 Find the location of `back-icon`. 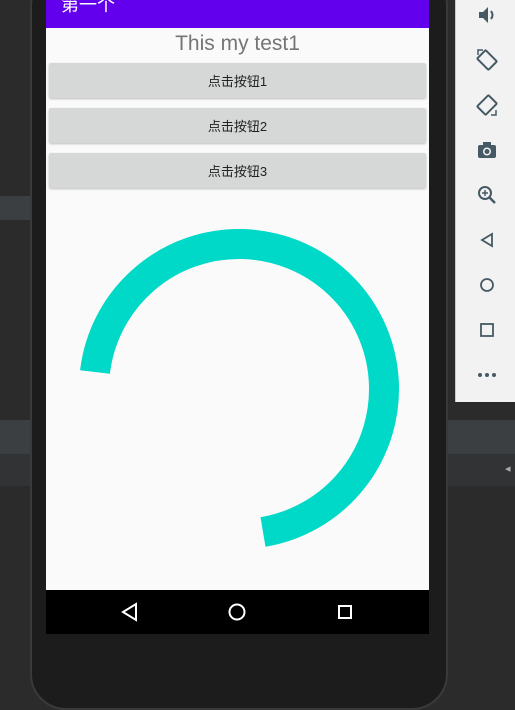

back-icon is located at coordinates (487, 240).